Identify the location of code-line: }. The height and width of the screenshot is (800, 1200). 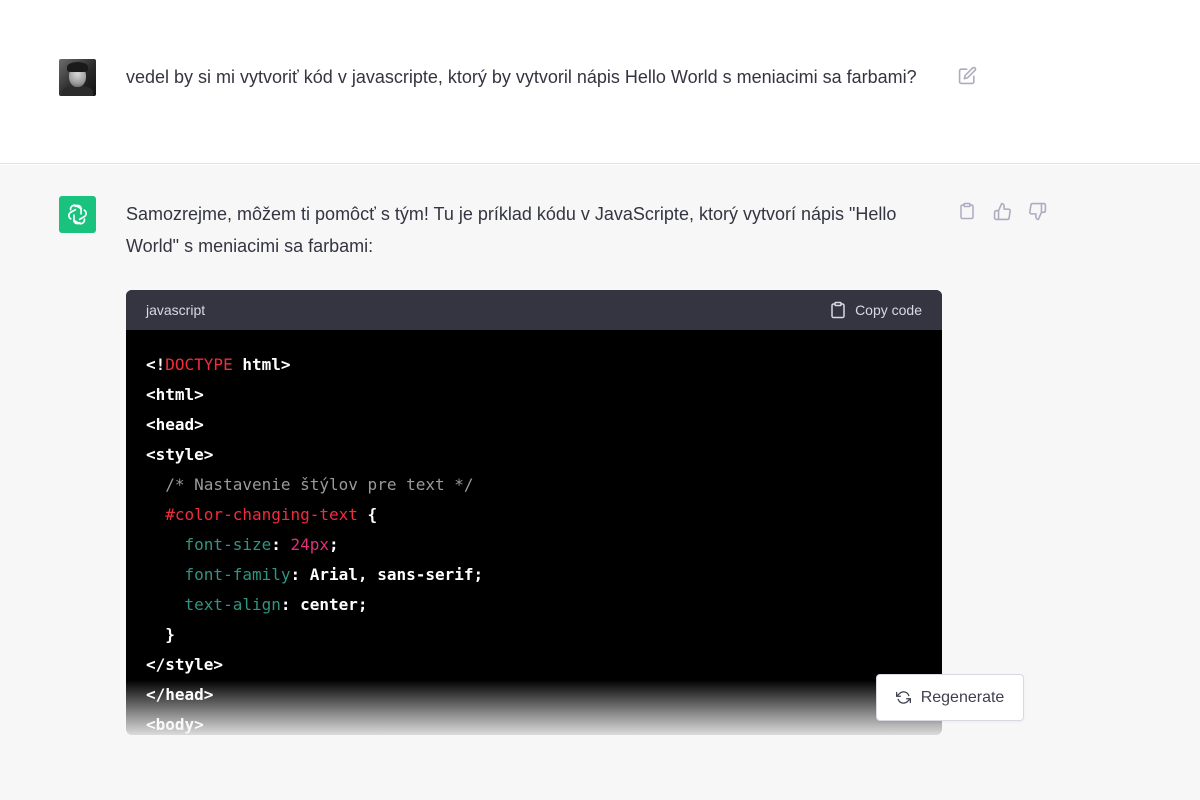
(534, 635).